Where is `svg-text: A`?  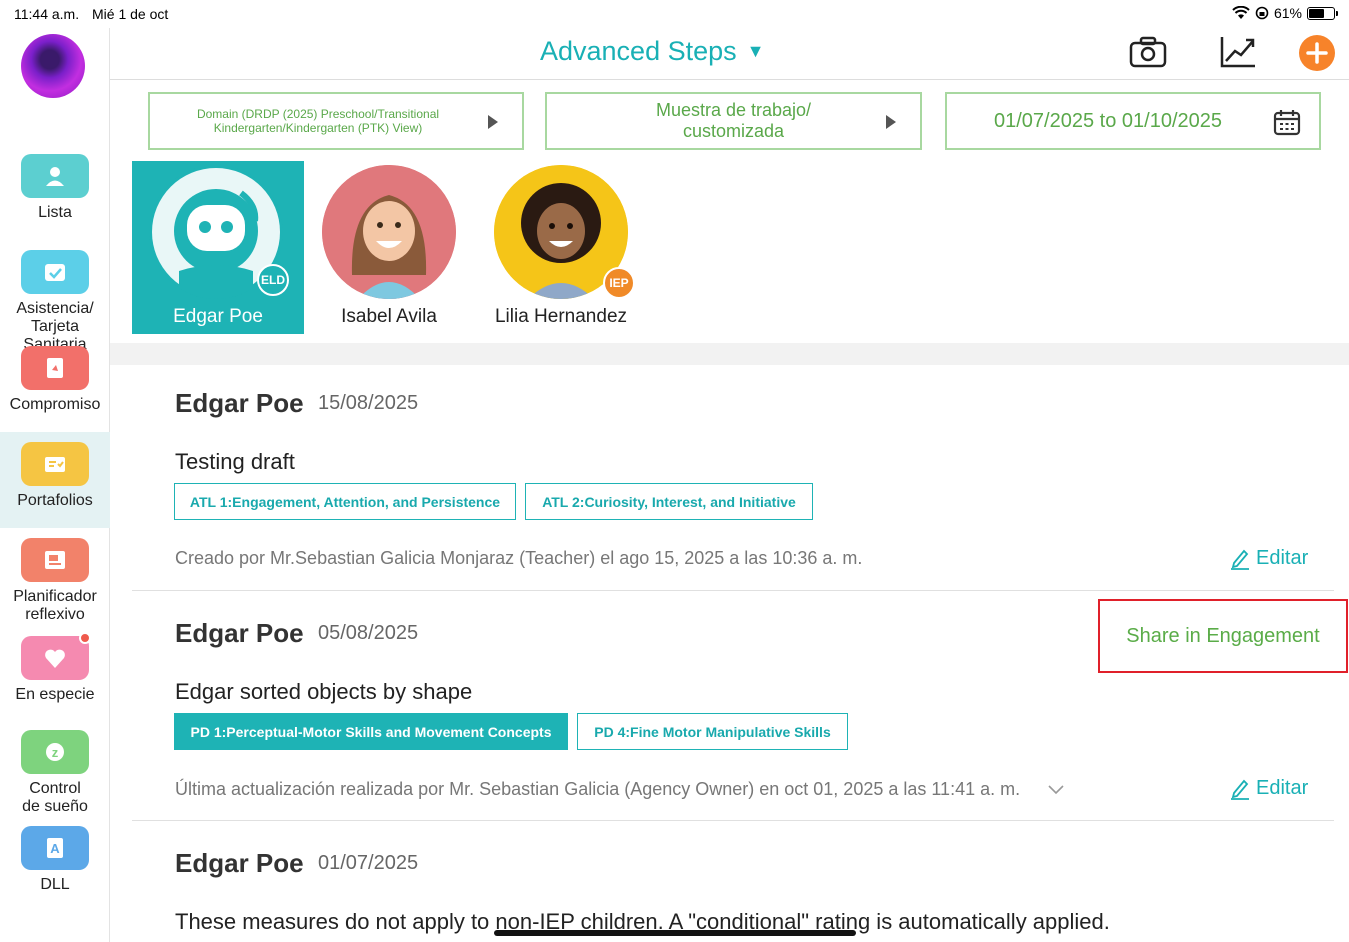
svg-text: A is located at coordinates (55, 848).